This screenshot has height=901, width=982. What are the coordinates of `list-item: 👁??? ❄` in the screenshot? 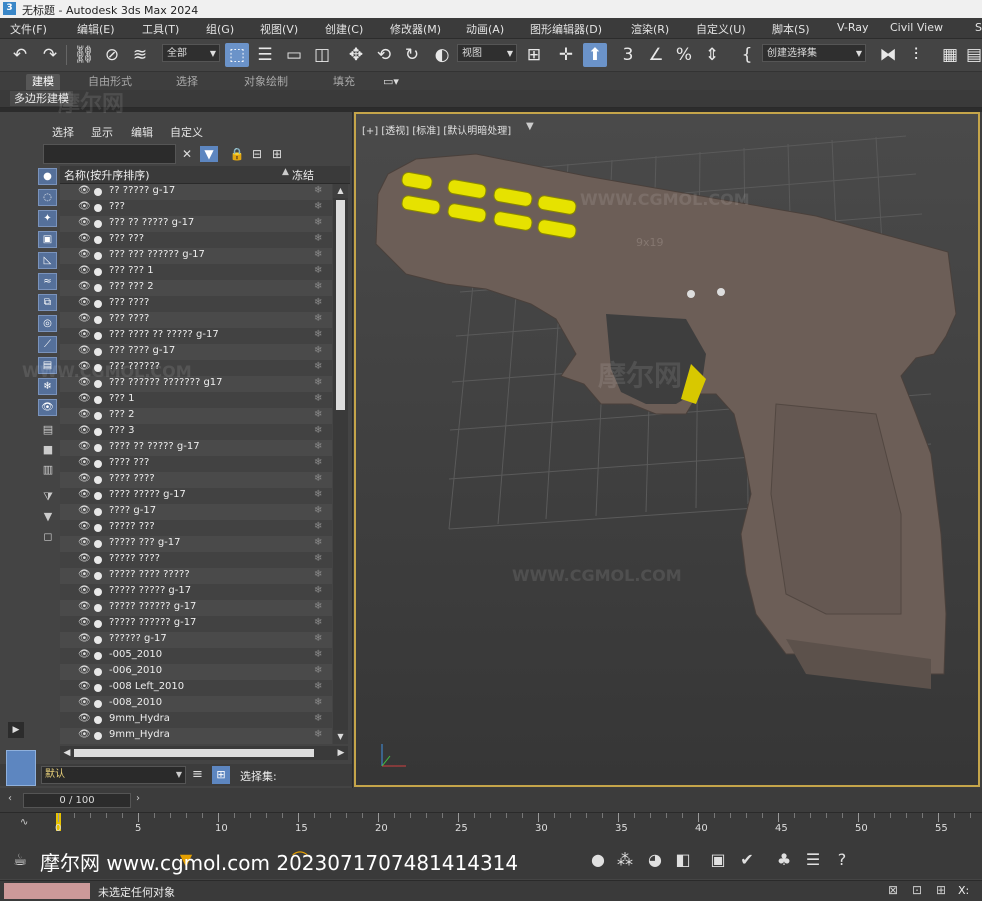 It's located at (196, 208).